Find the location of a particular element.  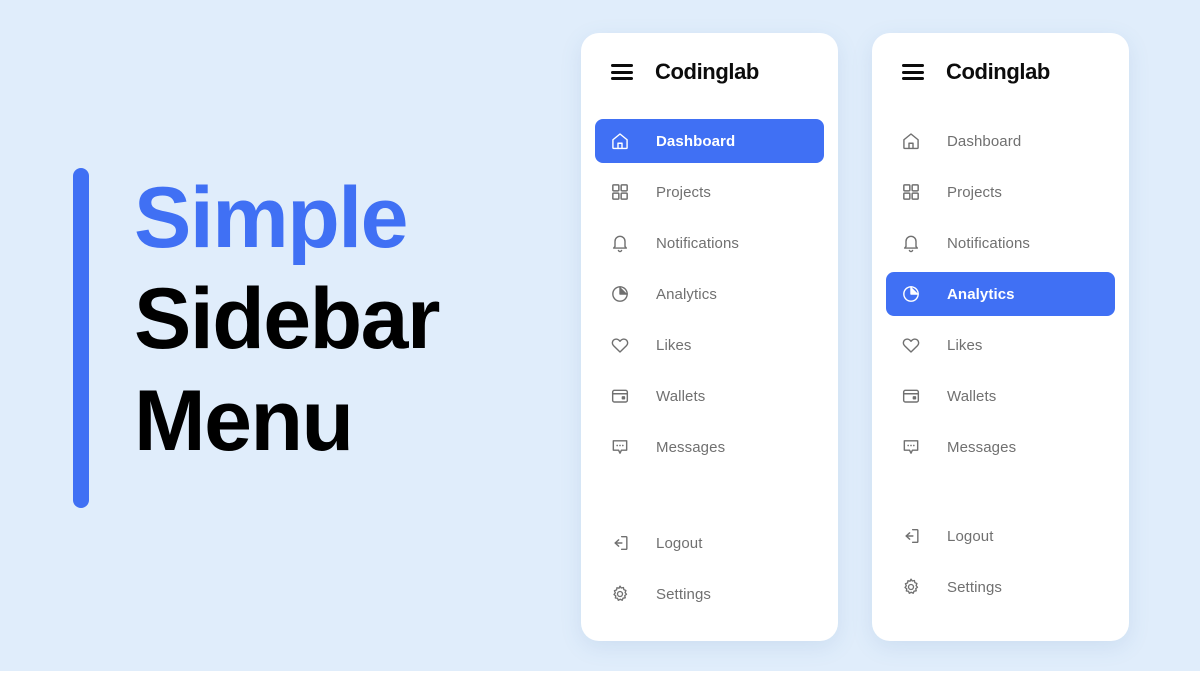

hero-title: Simple Sidebar Menu is located at coordinates (287, 338).